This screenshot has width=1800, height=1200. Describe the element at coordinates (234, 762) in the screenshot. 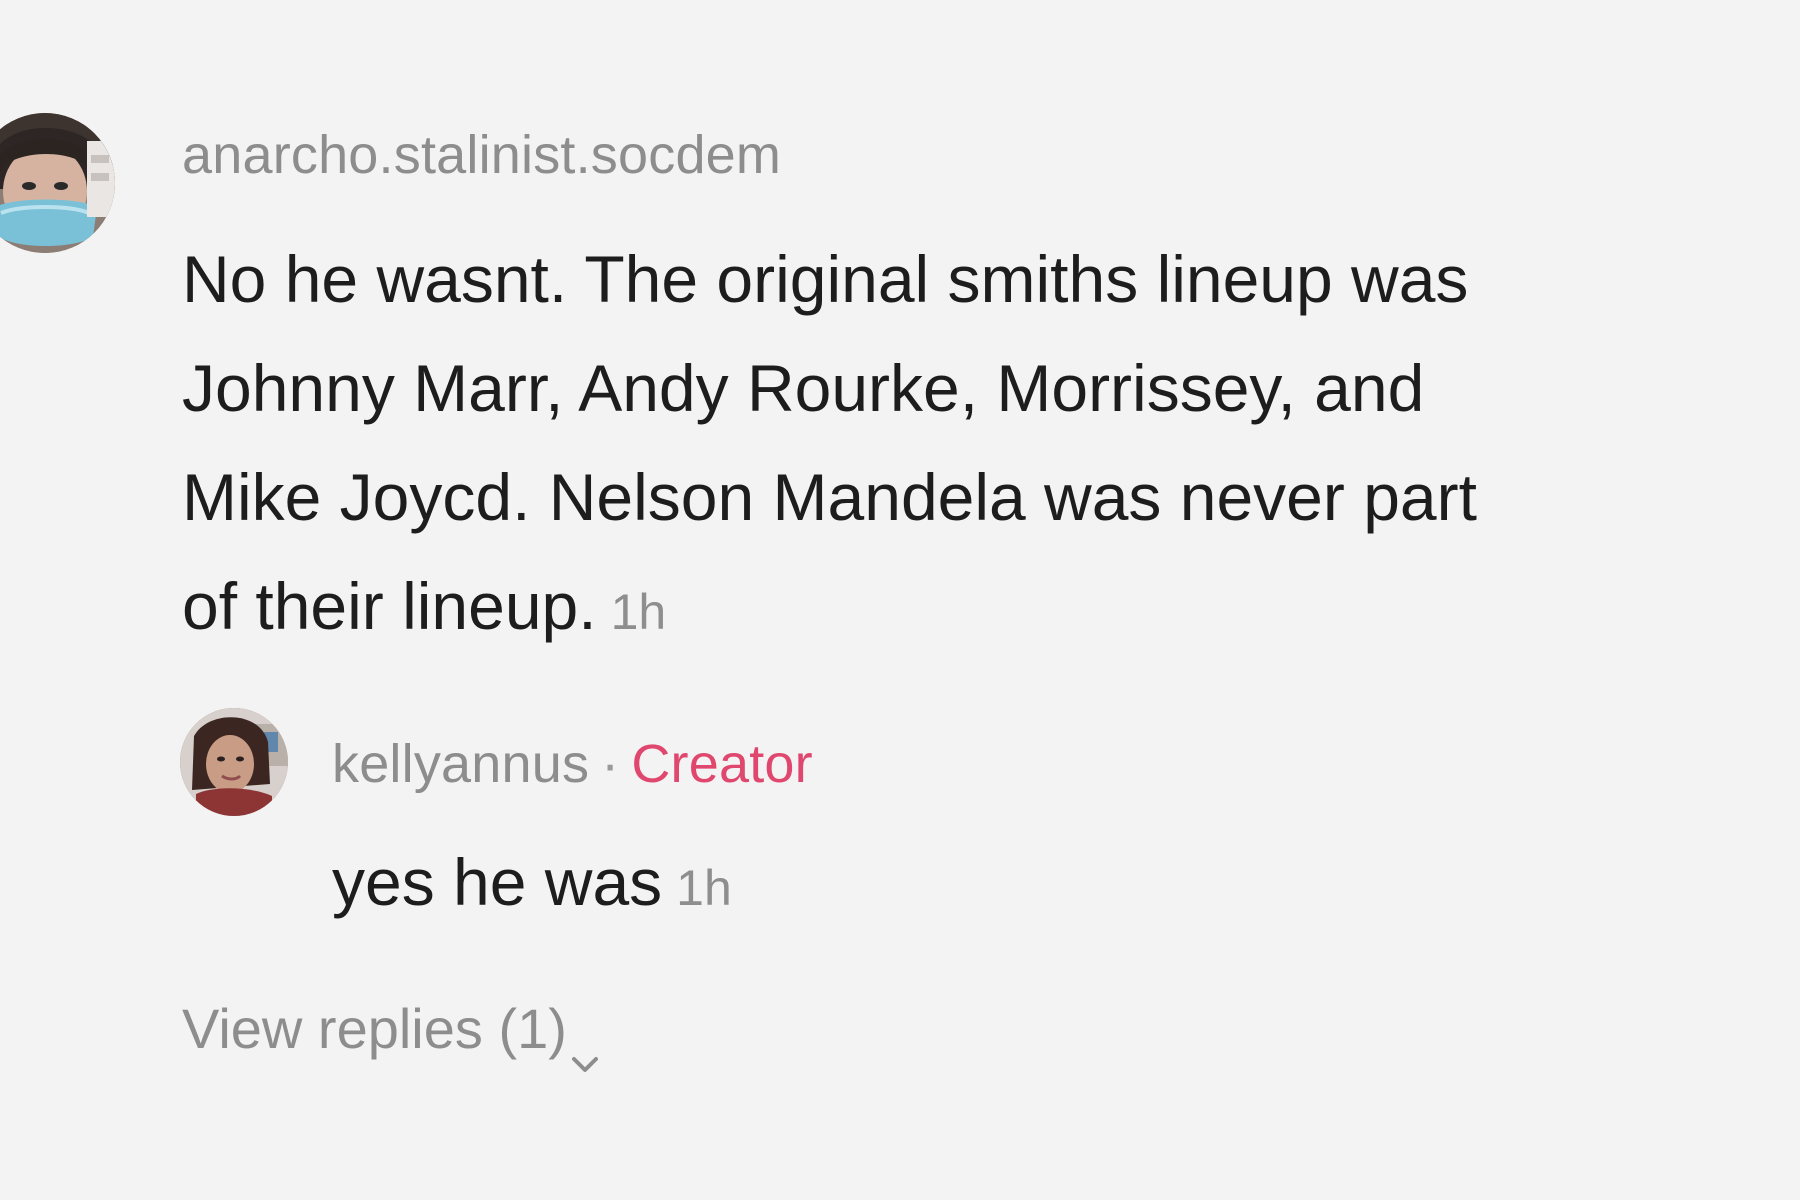

I see `creator-avatar-icon` at that location.